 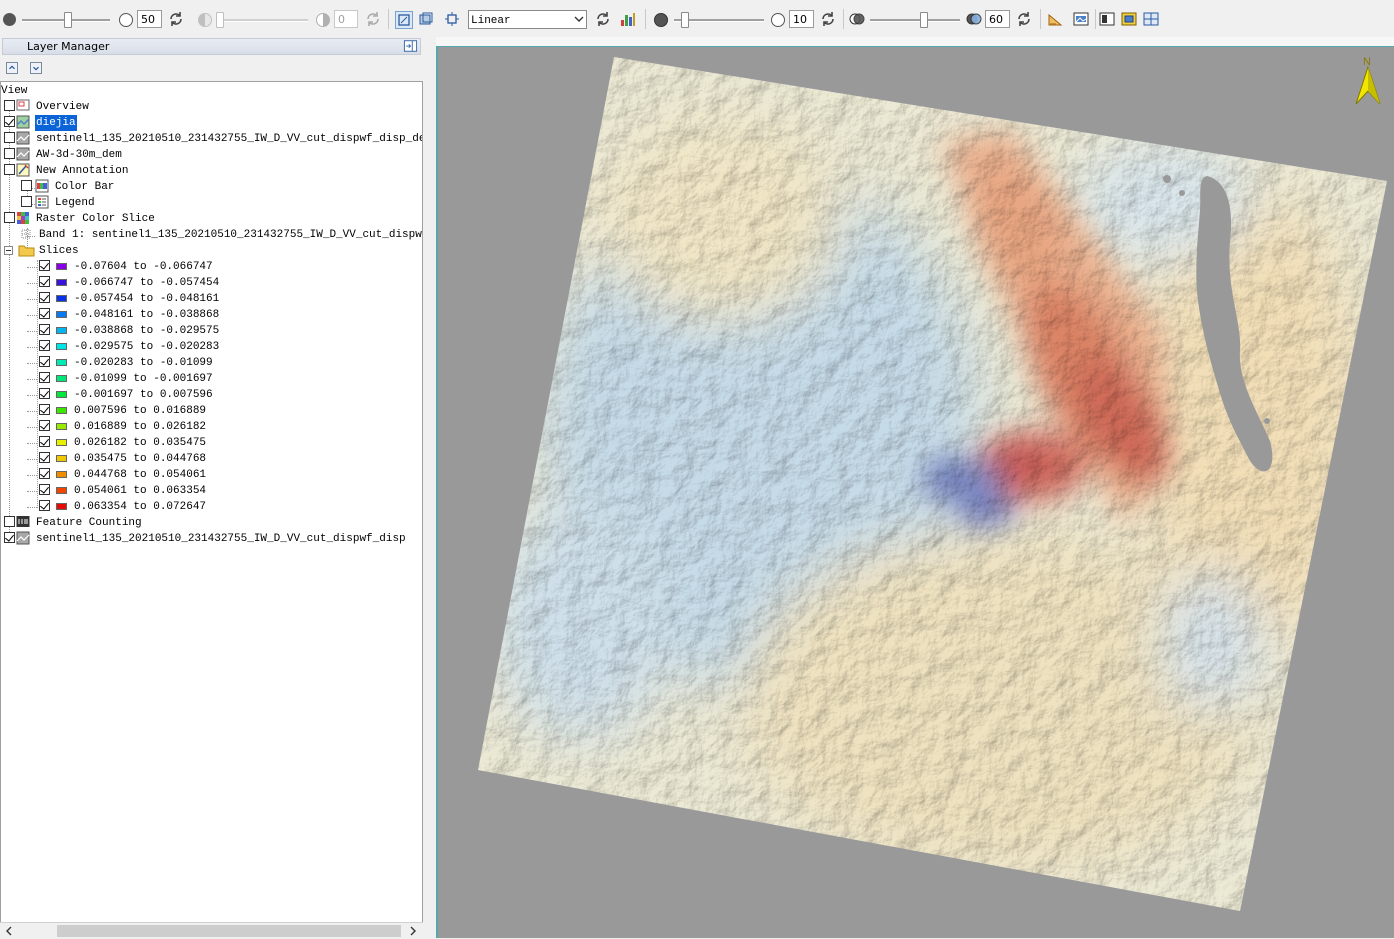 I want to click on slice-item: -0.066747 to -0.057454, so click(x=211, y=283).